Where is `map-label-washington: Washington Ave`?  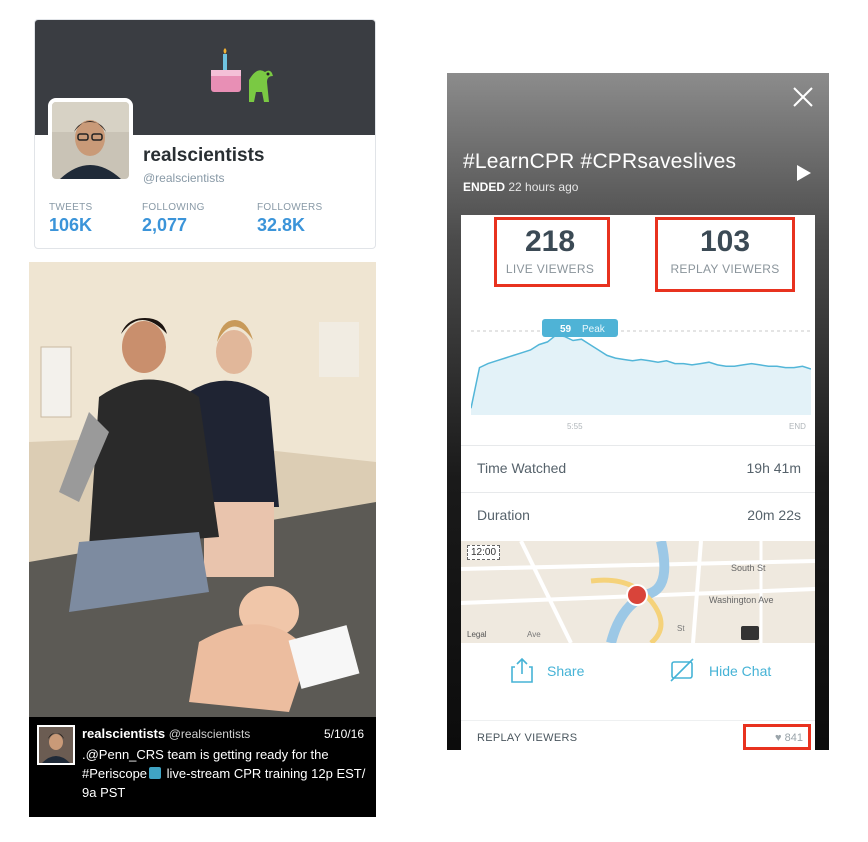 map-label-washington: Washington Ave is located at coordinates (741, 600).